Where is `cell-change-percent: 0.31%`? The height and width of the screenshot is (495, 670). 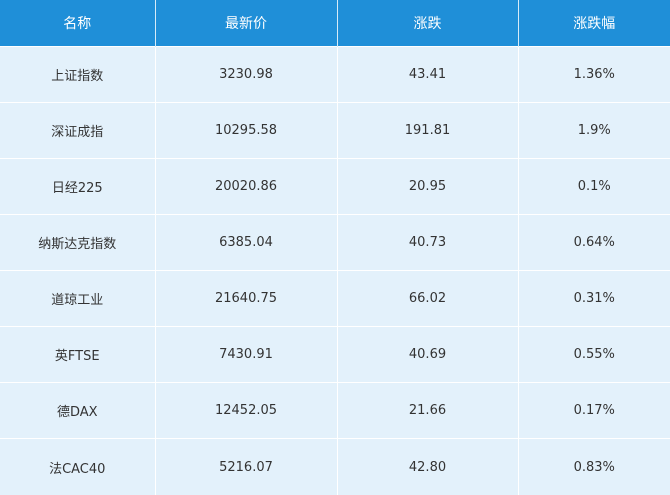
cell-change-percent: 0.31% is located at coordinates (594, 298).